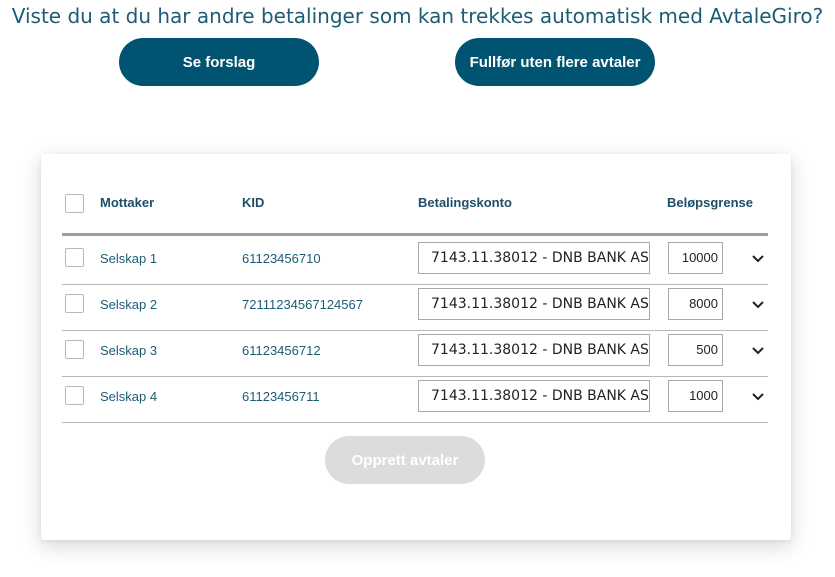  What do you see at coordinates (415, 422) in the screenshot?
I see `table-bottom-divider` at bounding box center [415, 422].